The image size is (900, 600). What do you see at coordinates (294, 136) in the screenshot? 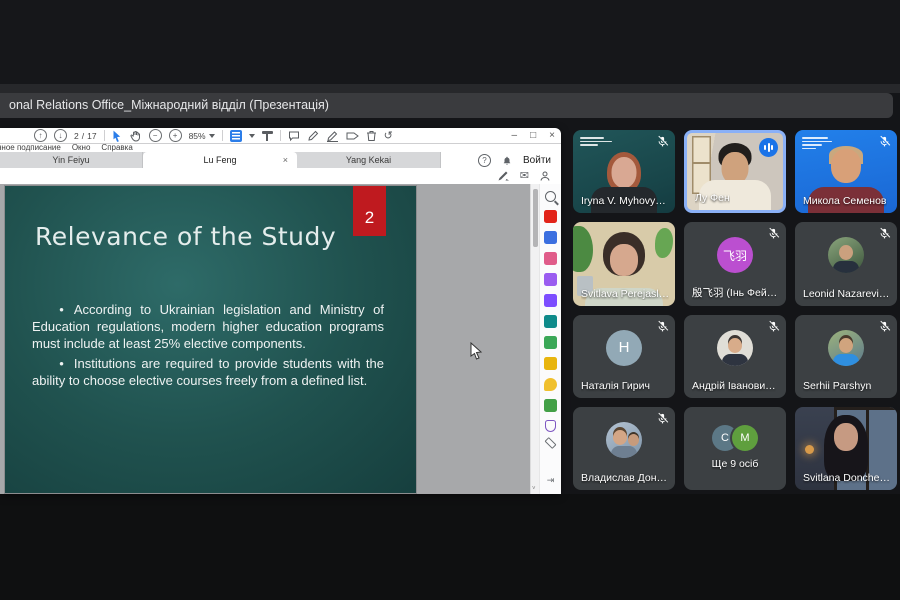
I see `comment-tool-icon` at bounding box center [294, 136].